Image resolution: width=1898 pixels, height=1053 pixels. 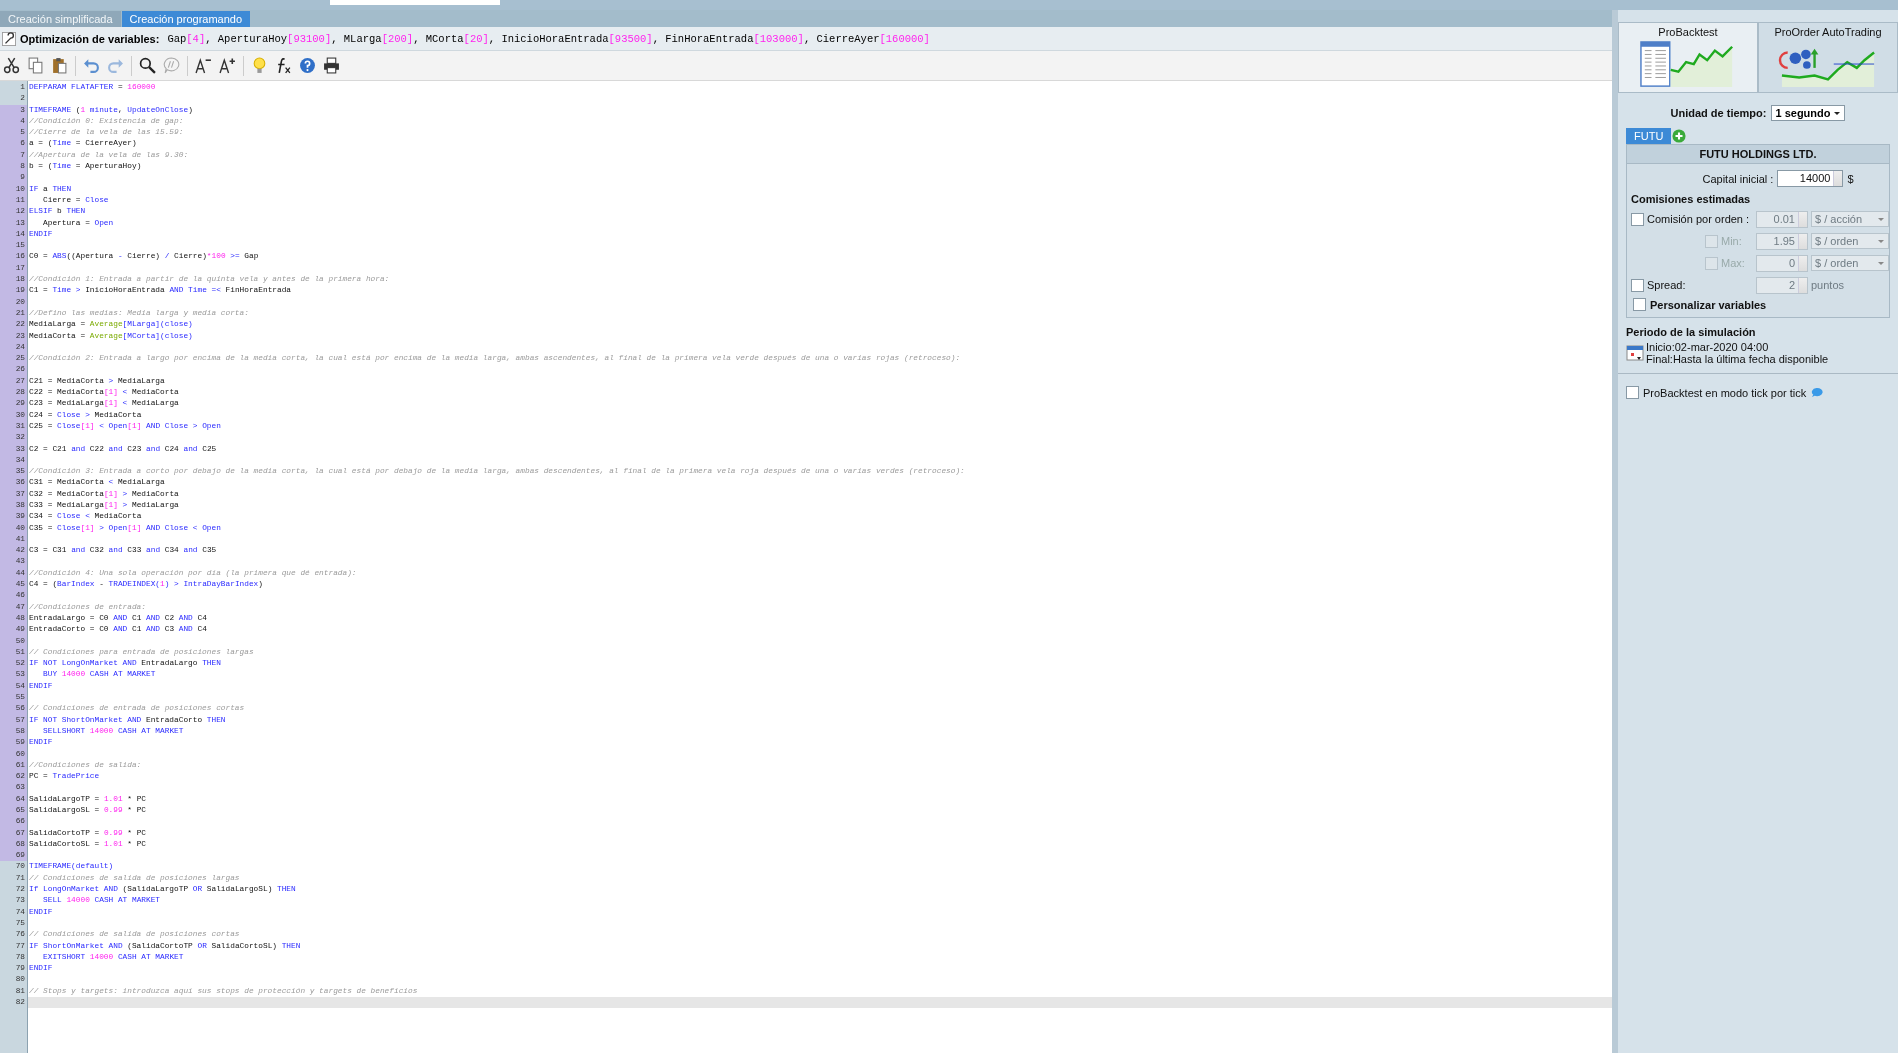 I want to click on commission-label: Max:, so click(x=1733, y=263).